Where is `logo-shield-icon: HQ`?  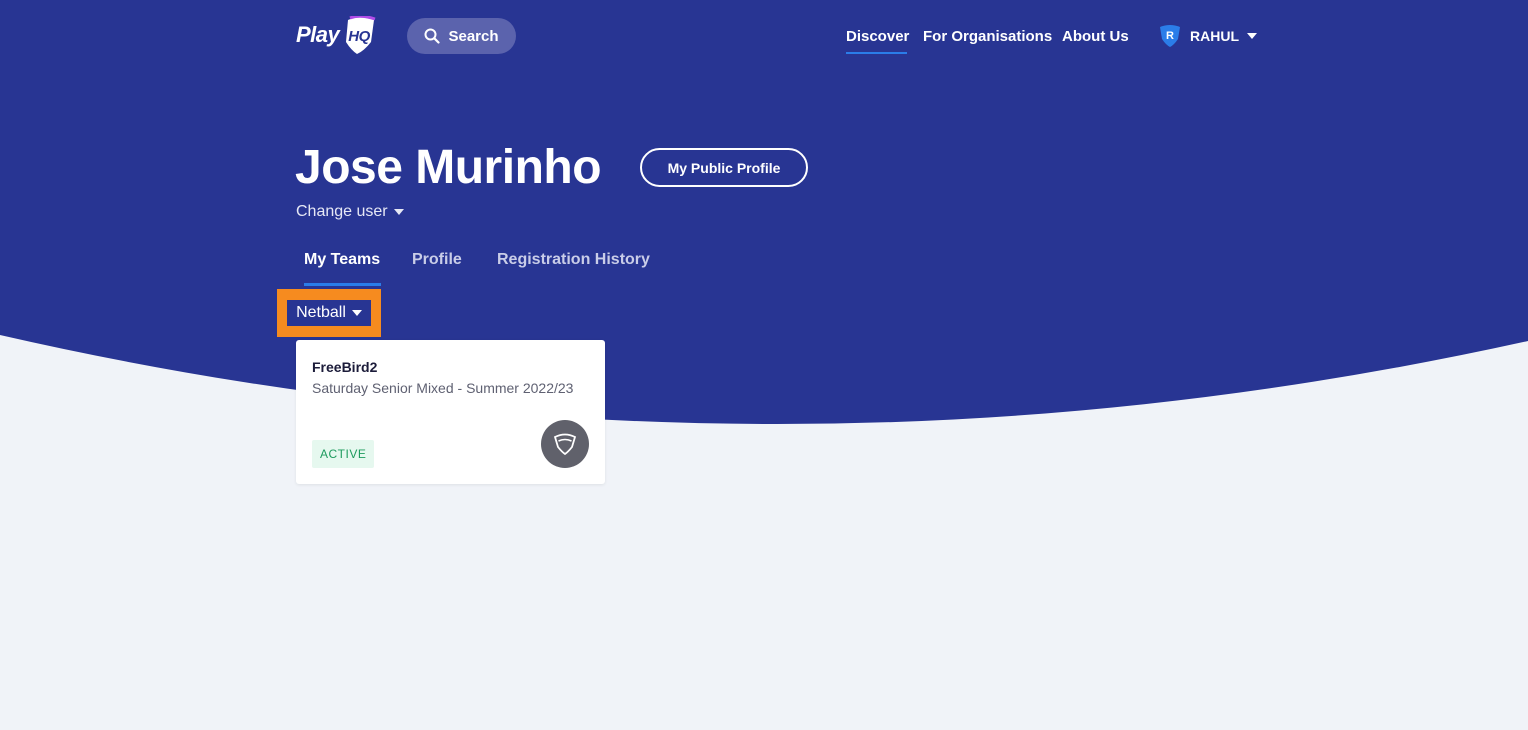 logo-shield-icon: HQ is located at coordinates (361, 35).